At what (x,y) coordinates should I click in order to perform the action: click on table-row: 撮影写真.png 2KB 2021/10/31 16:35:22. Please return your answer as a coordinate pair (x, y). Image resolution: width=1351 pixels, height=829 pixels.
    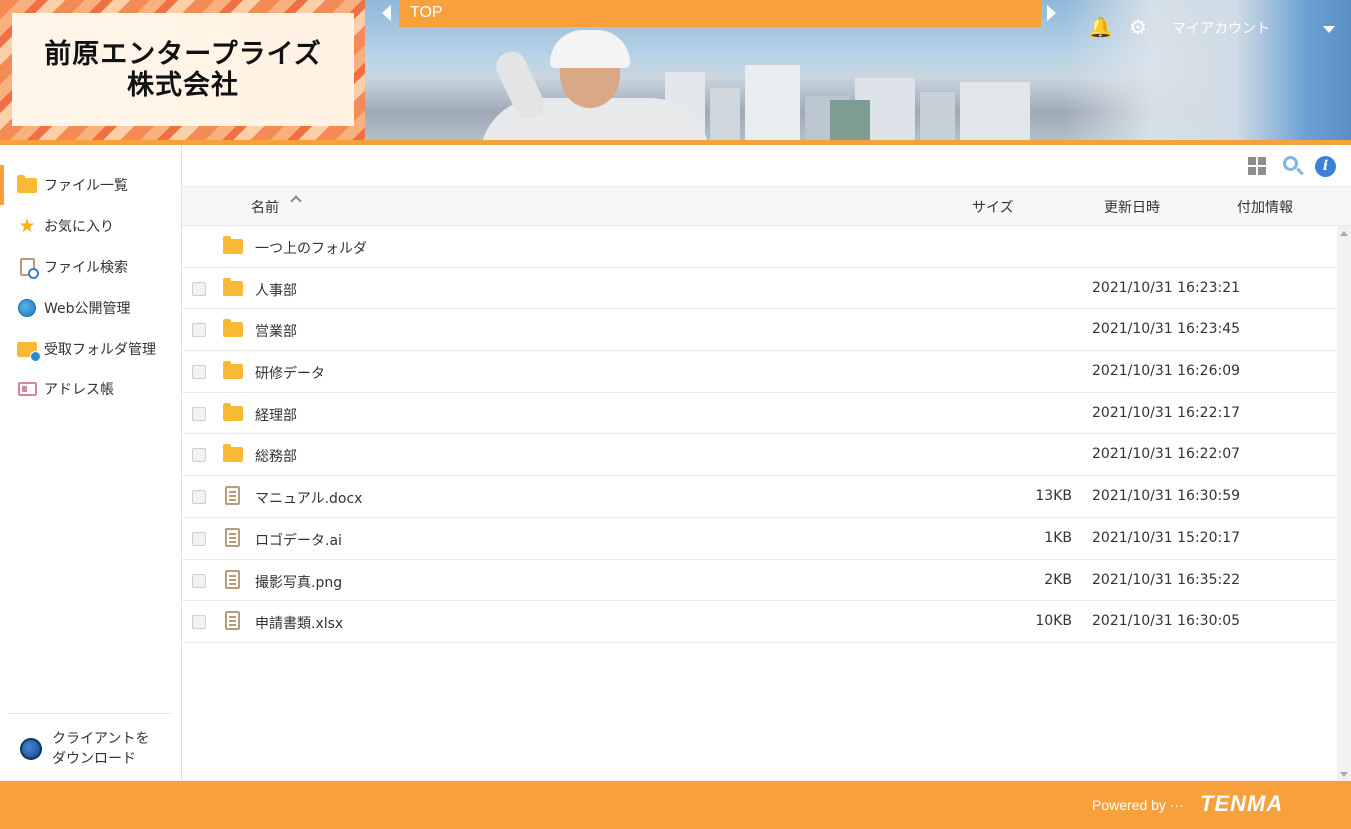
    Looking at the image, I should click on (759, 581).